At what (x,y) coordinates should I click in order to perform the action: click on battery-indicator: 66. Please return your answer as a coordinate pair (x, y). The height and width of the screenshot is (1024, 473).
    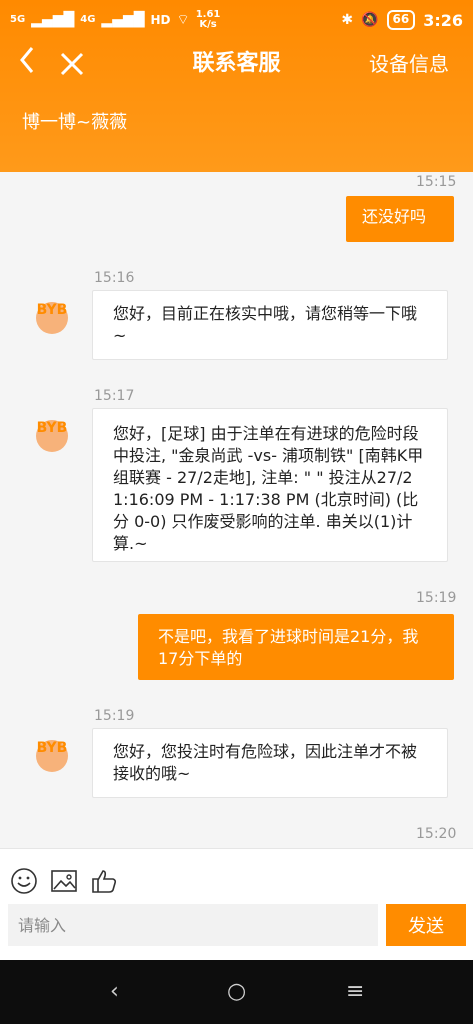
    Looking at the image, I should click on (401, 20).